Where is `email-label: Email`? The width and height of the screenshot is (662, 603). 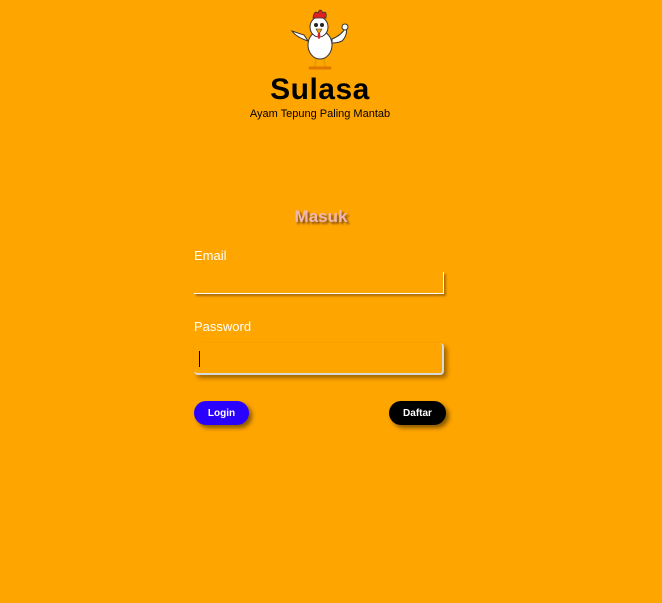
email-label: Email is located at coordinates (210, 255).